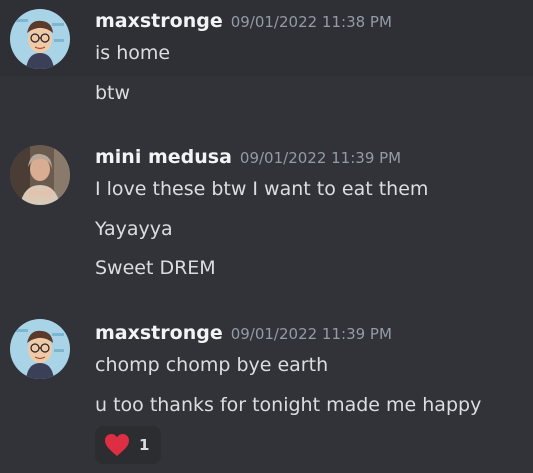  I want to click on message-text: Yayayya, so click(134, 229).